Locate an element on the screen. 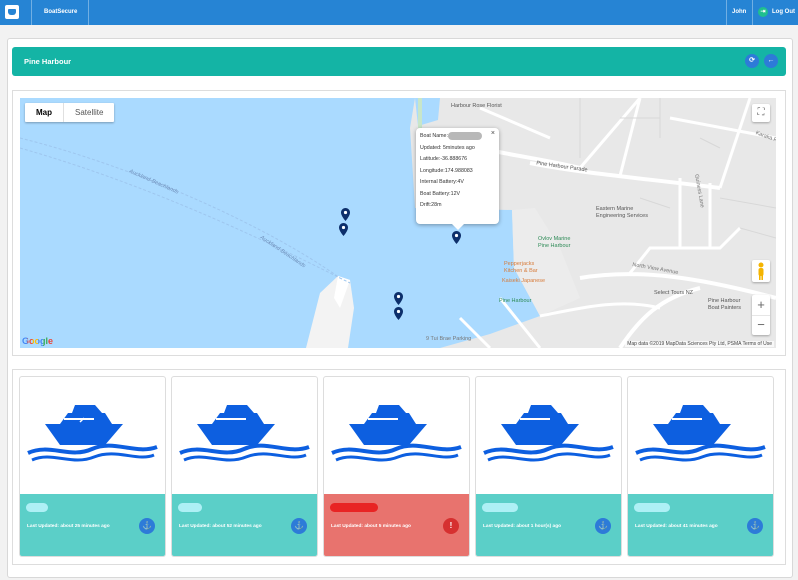  map-poi-label: Boat Painters is located at coordinates (725, 308).